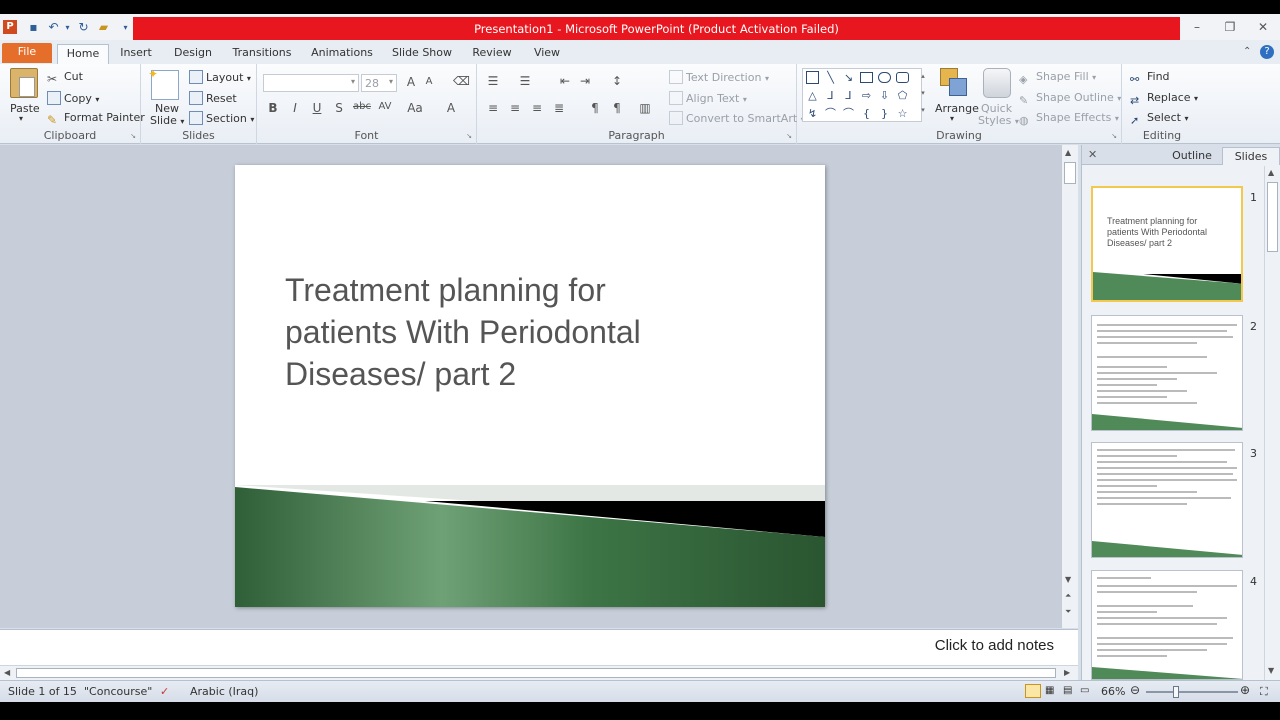 The height and width of the screenshot is (720, 1280). What do you see at coordinates (385, 106) in the screenshot?
I see `character-spacing-icon: AV` at bounding box center [385, 106].